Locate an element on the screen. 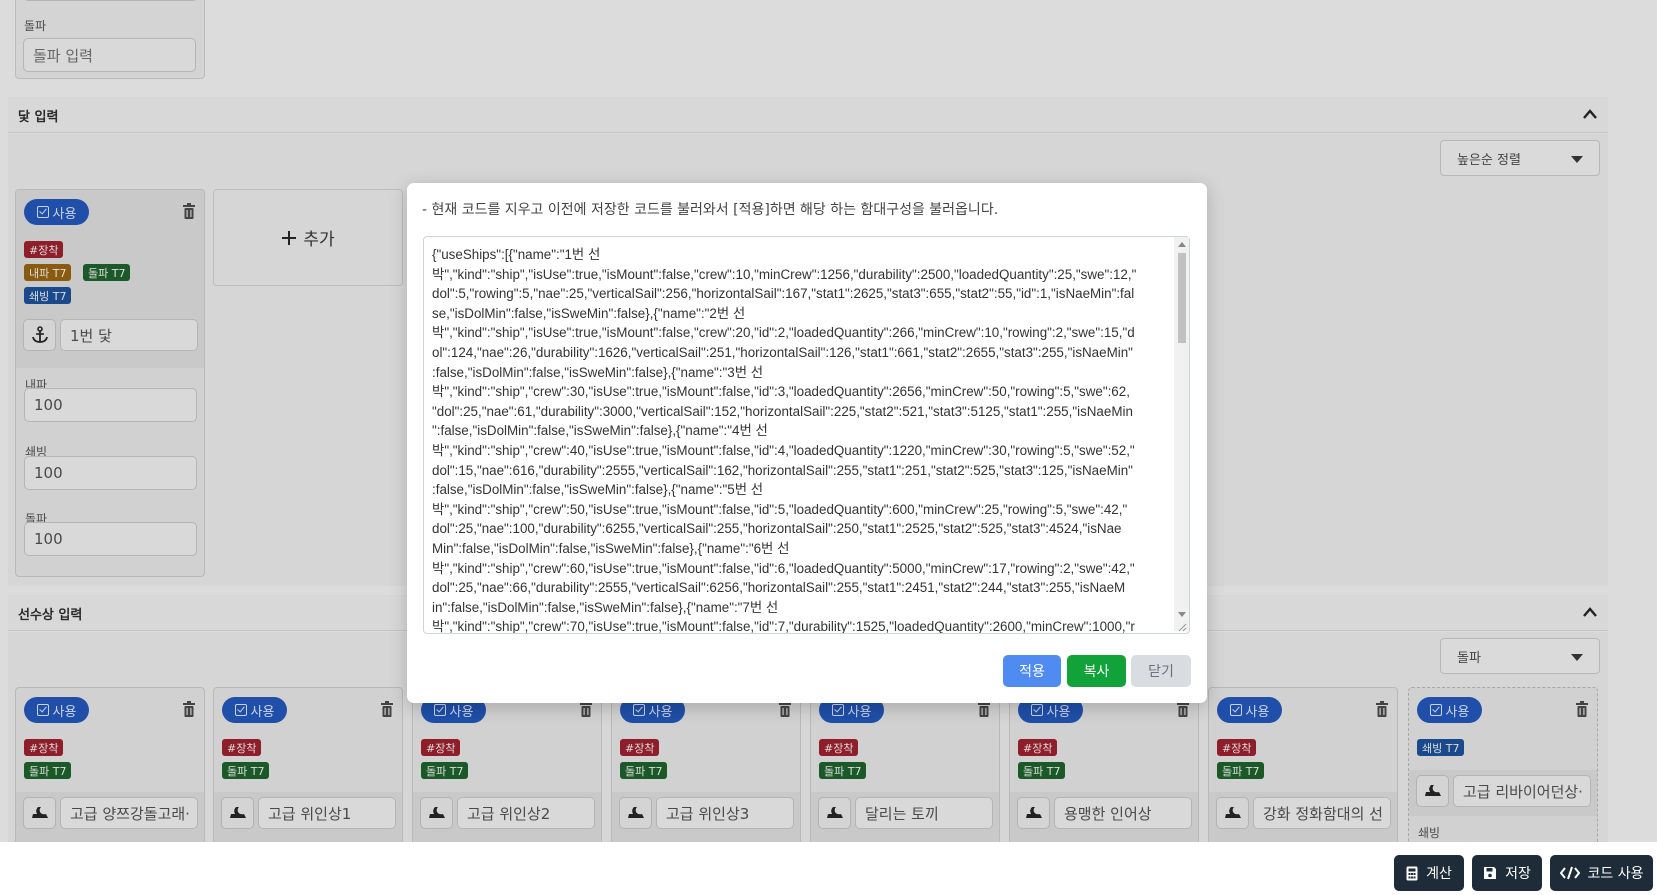  close-button: 닫기 is located at coordinates (1161, 671).